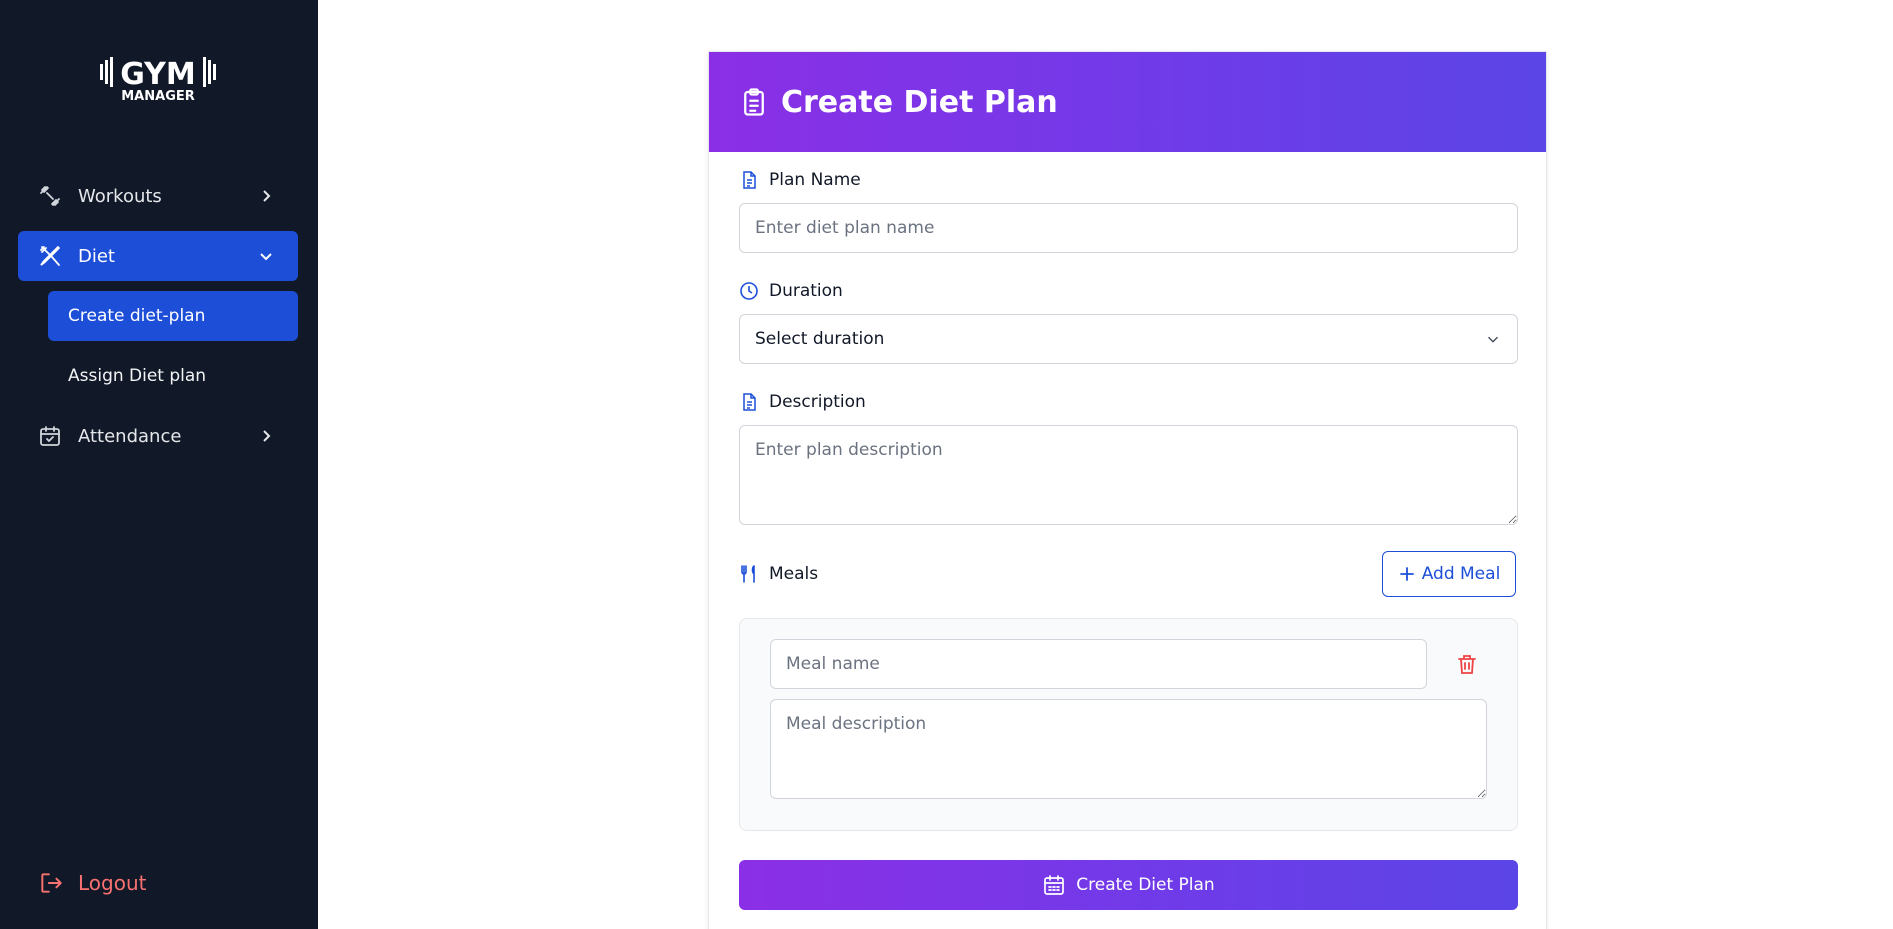  I want to click on logo-graphic: GYM MANAGER, so click(158, 79).